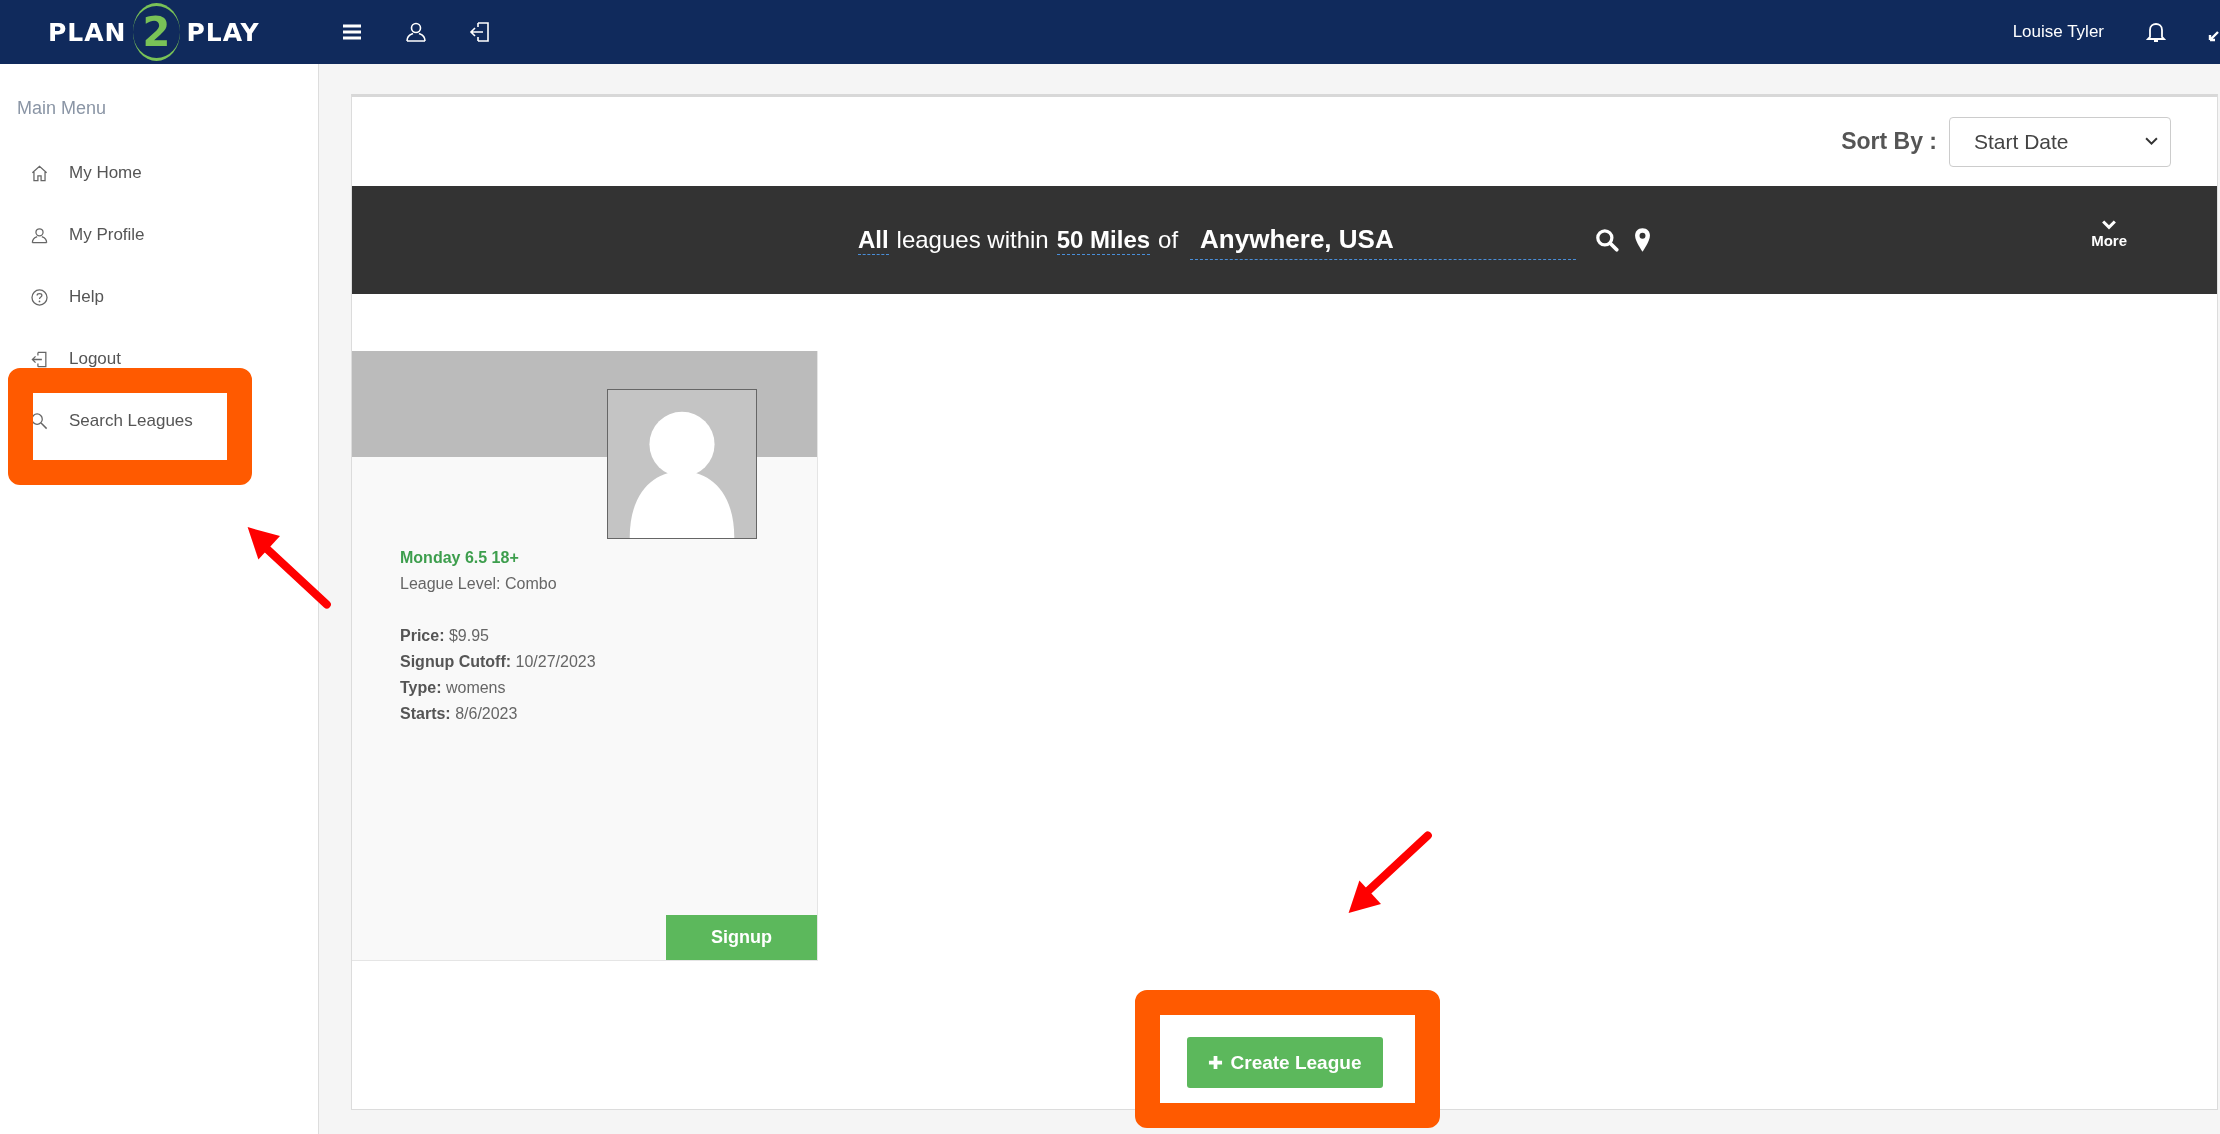 The height and width of the screenshot is (1134, 2220). I want to click on filter-text: leagues within, so click(972, 240).